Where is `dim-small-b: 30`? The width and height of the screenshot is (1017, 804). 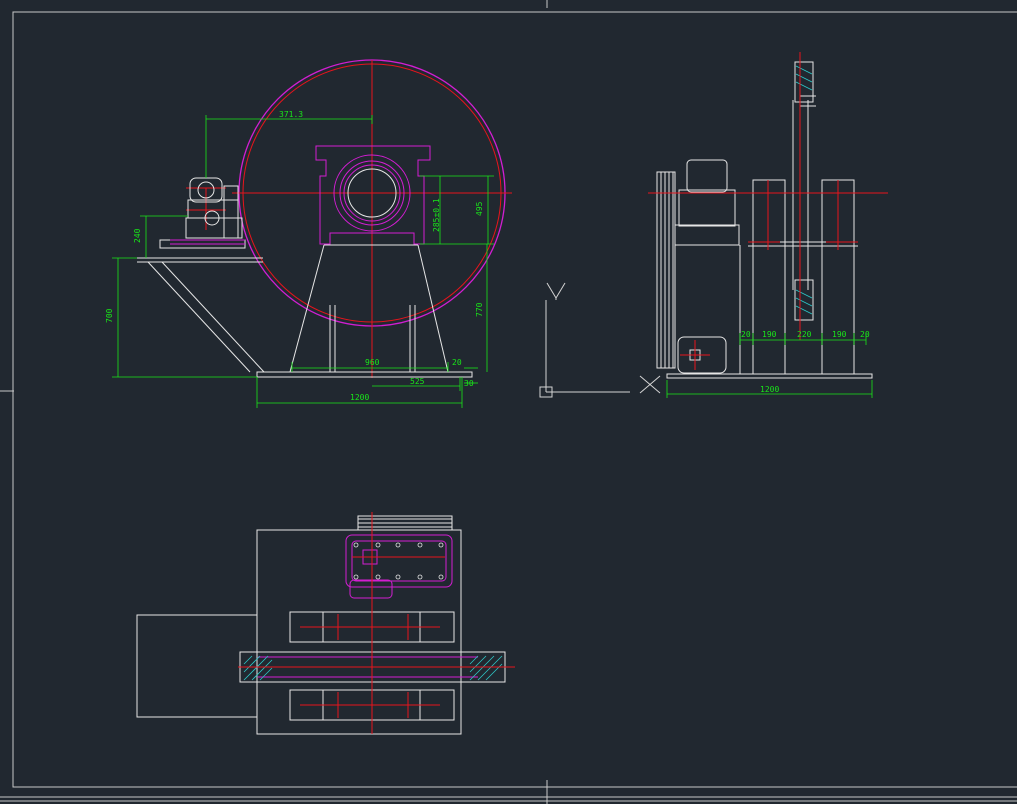 dim-small-b: 30 is located at coordinates (469, 383).